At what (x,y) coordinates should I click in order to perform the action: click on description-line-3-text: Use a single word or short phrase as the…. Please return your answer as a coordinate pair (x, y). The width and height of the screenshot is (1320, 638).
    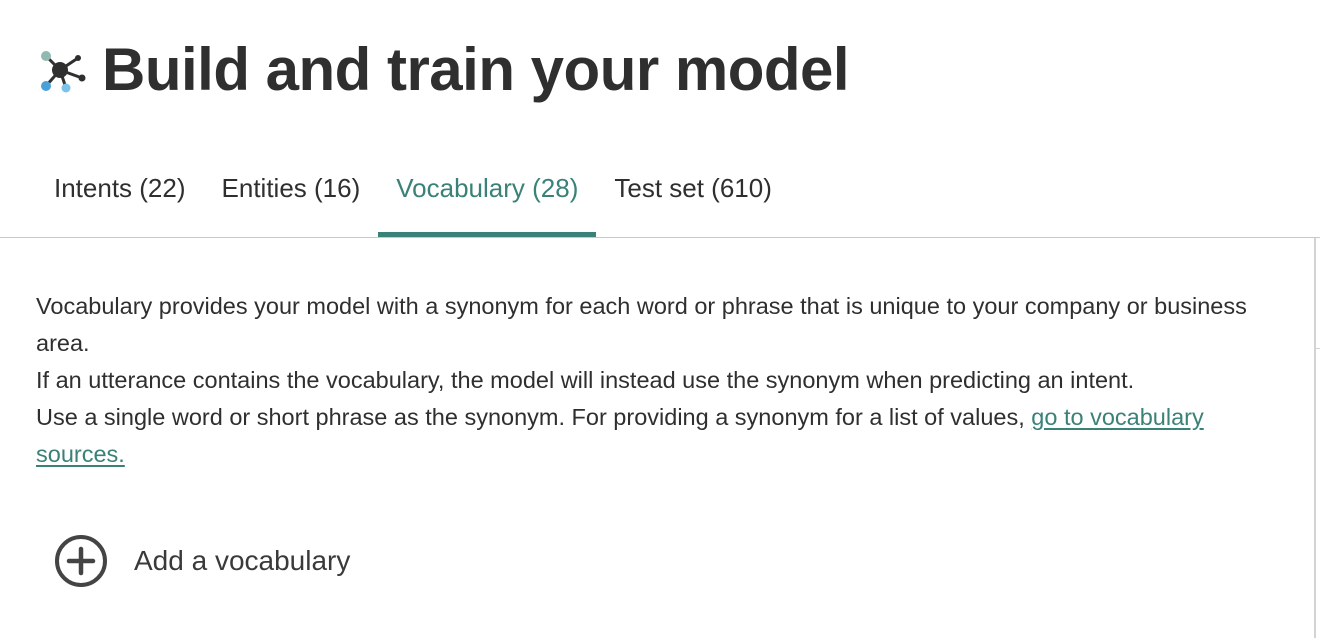
    Looking at the image, I should click on (534, 417).